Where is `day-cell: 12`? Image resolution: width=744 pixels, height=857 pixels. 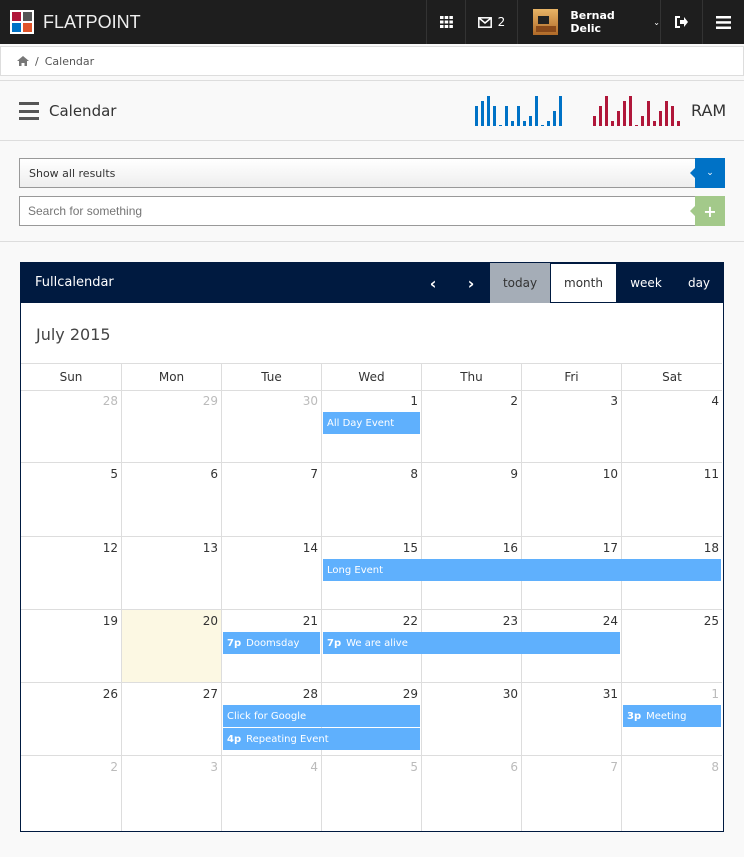
day-cell: 12 is located at coordinates (71, 573).